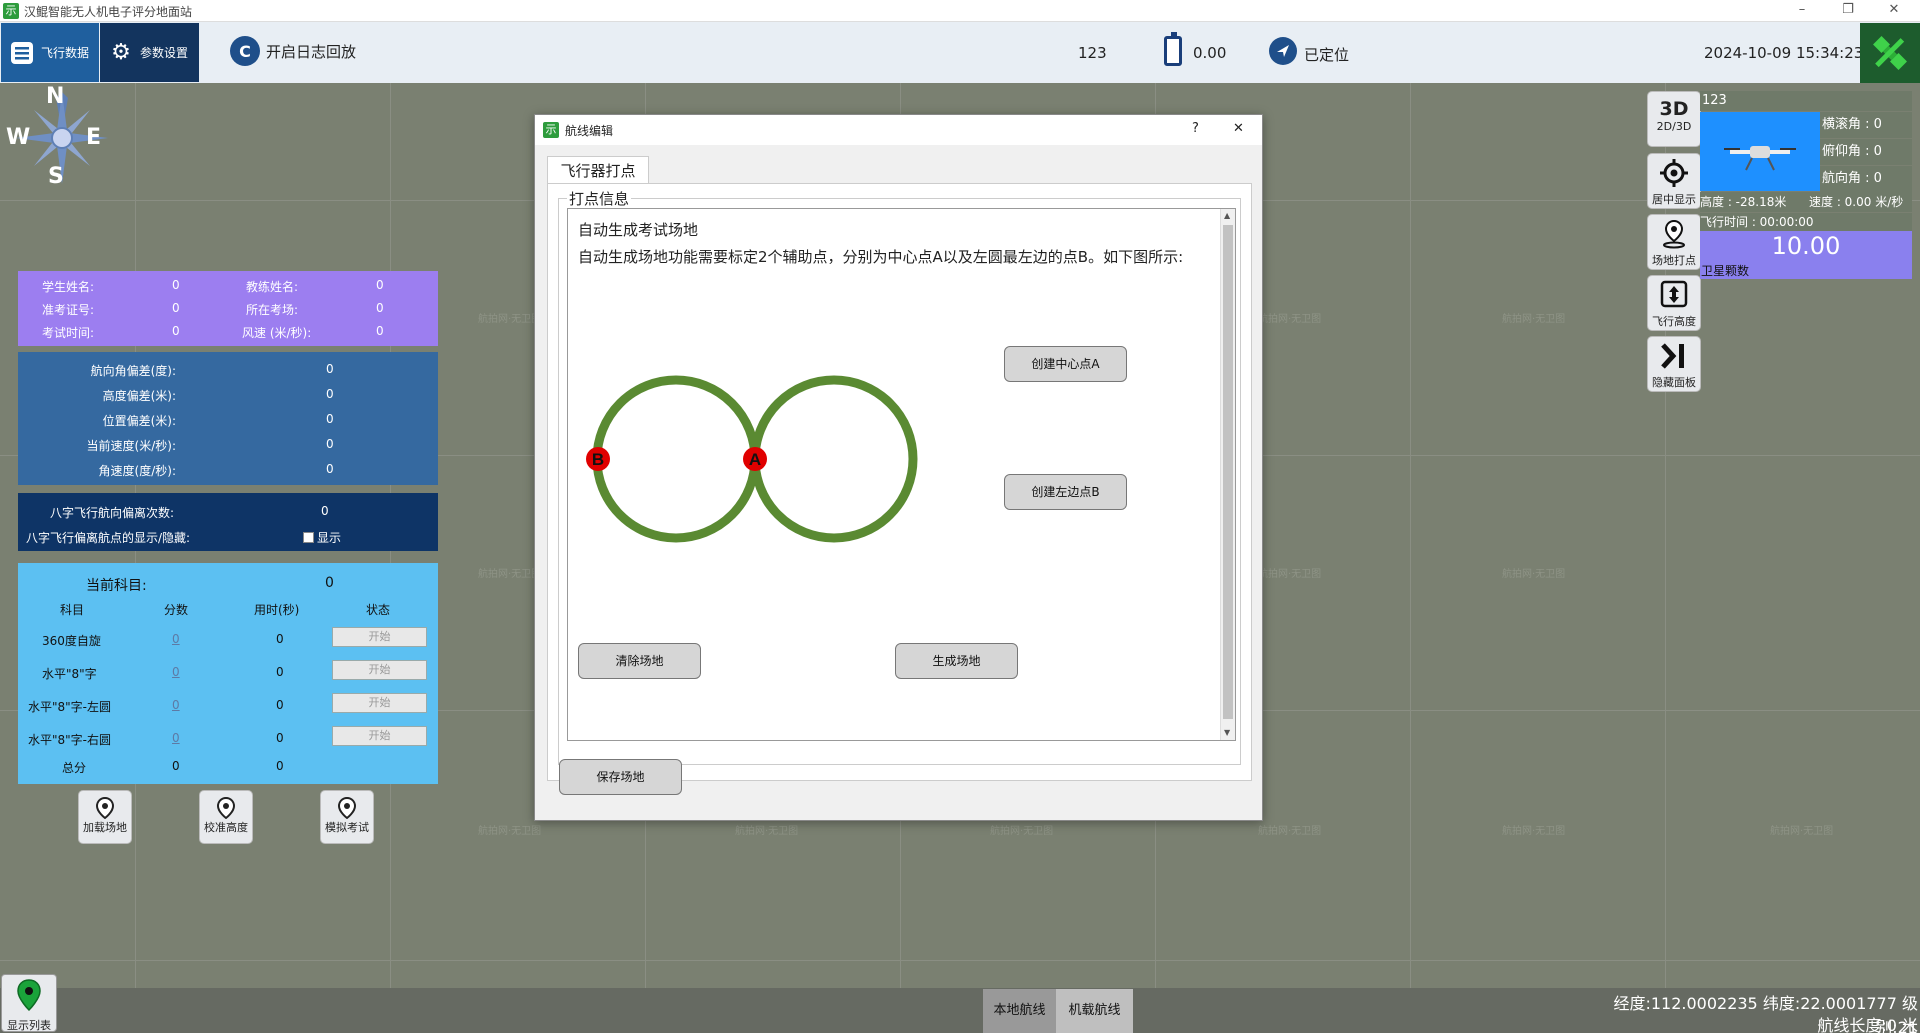 This screenshot has width=1920, height=1033. What do you see at coordinates (898, 130) in the screenshot?
I see `dialog-title-bar: 示 航线编辑 ? ✕` at bounding box center [898, 130].